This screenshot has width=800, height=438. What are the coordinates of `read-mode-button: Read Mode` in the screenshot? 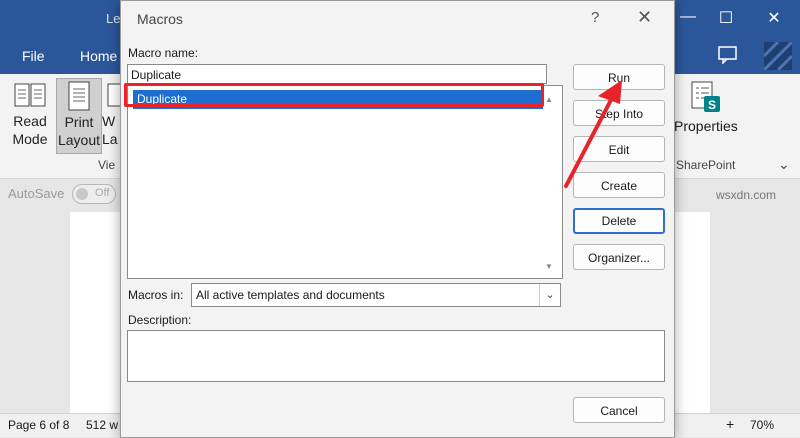 It's located at (30, 115).